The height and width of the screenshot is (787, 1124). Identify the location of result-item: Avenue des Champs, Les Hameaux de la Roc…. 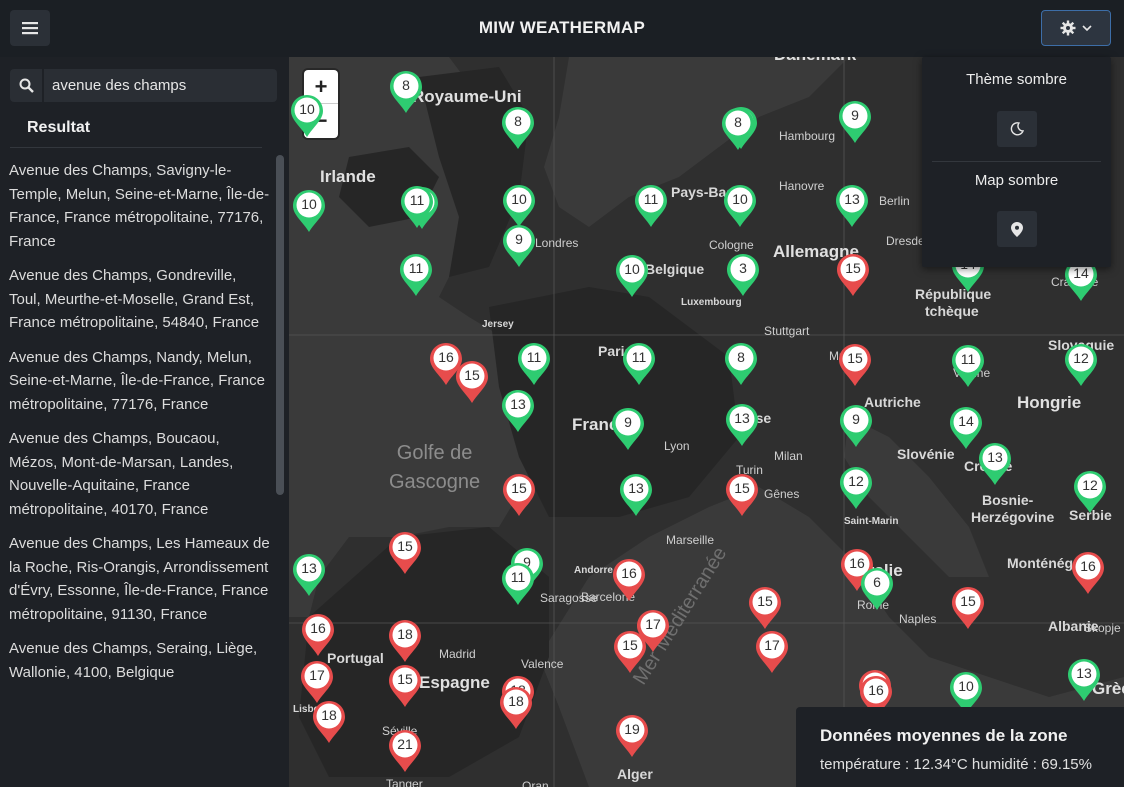
(140, 579).